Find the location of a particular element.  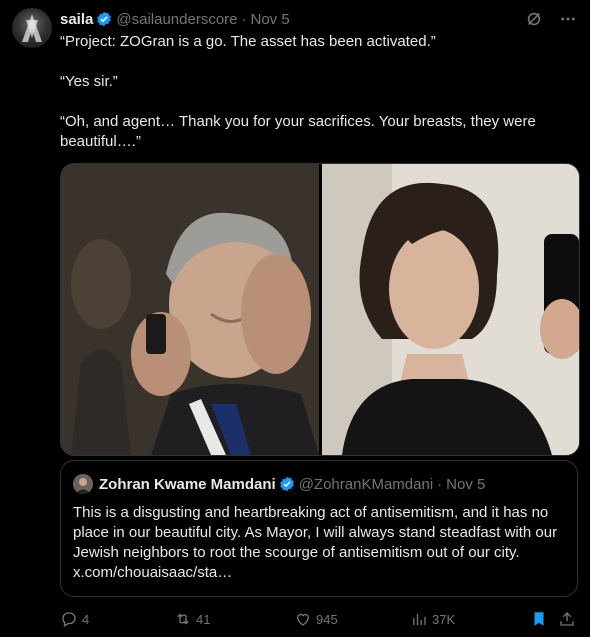

views-count: 37K is located at coordinates (444, 619).